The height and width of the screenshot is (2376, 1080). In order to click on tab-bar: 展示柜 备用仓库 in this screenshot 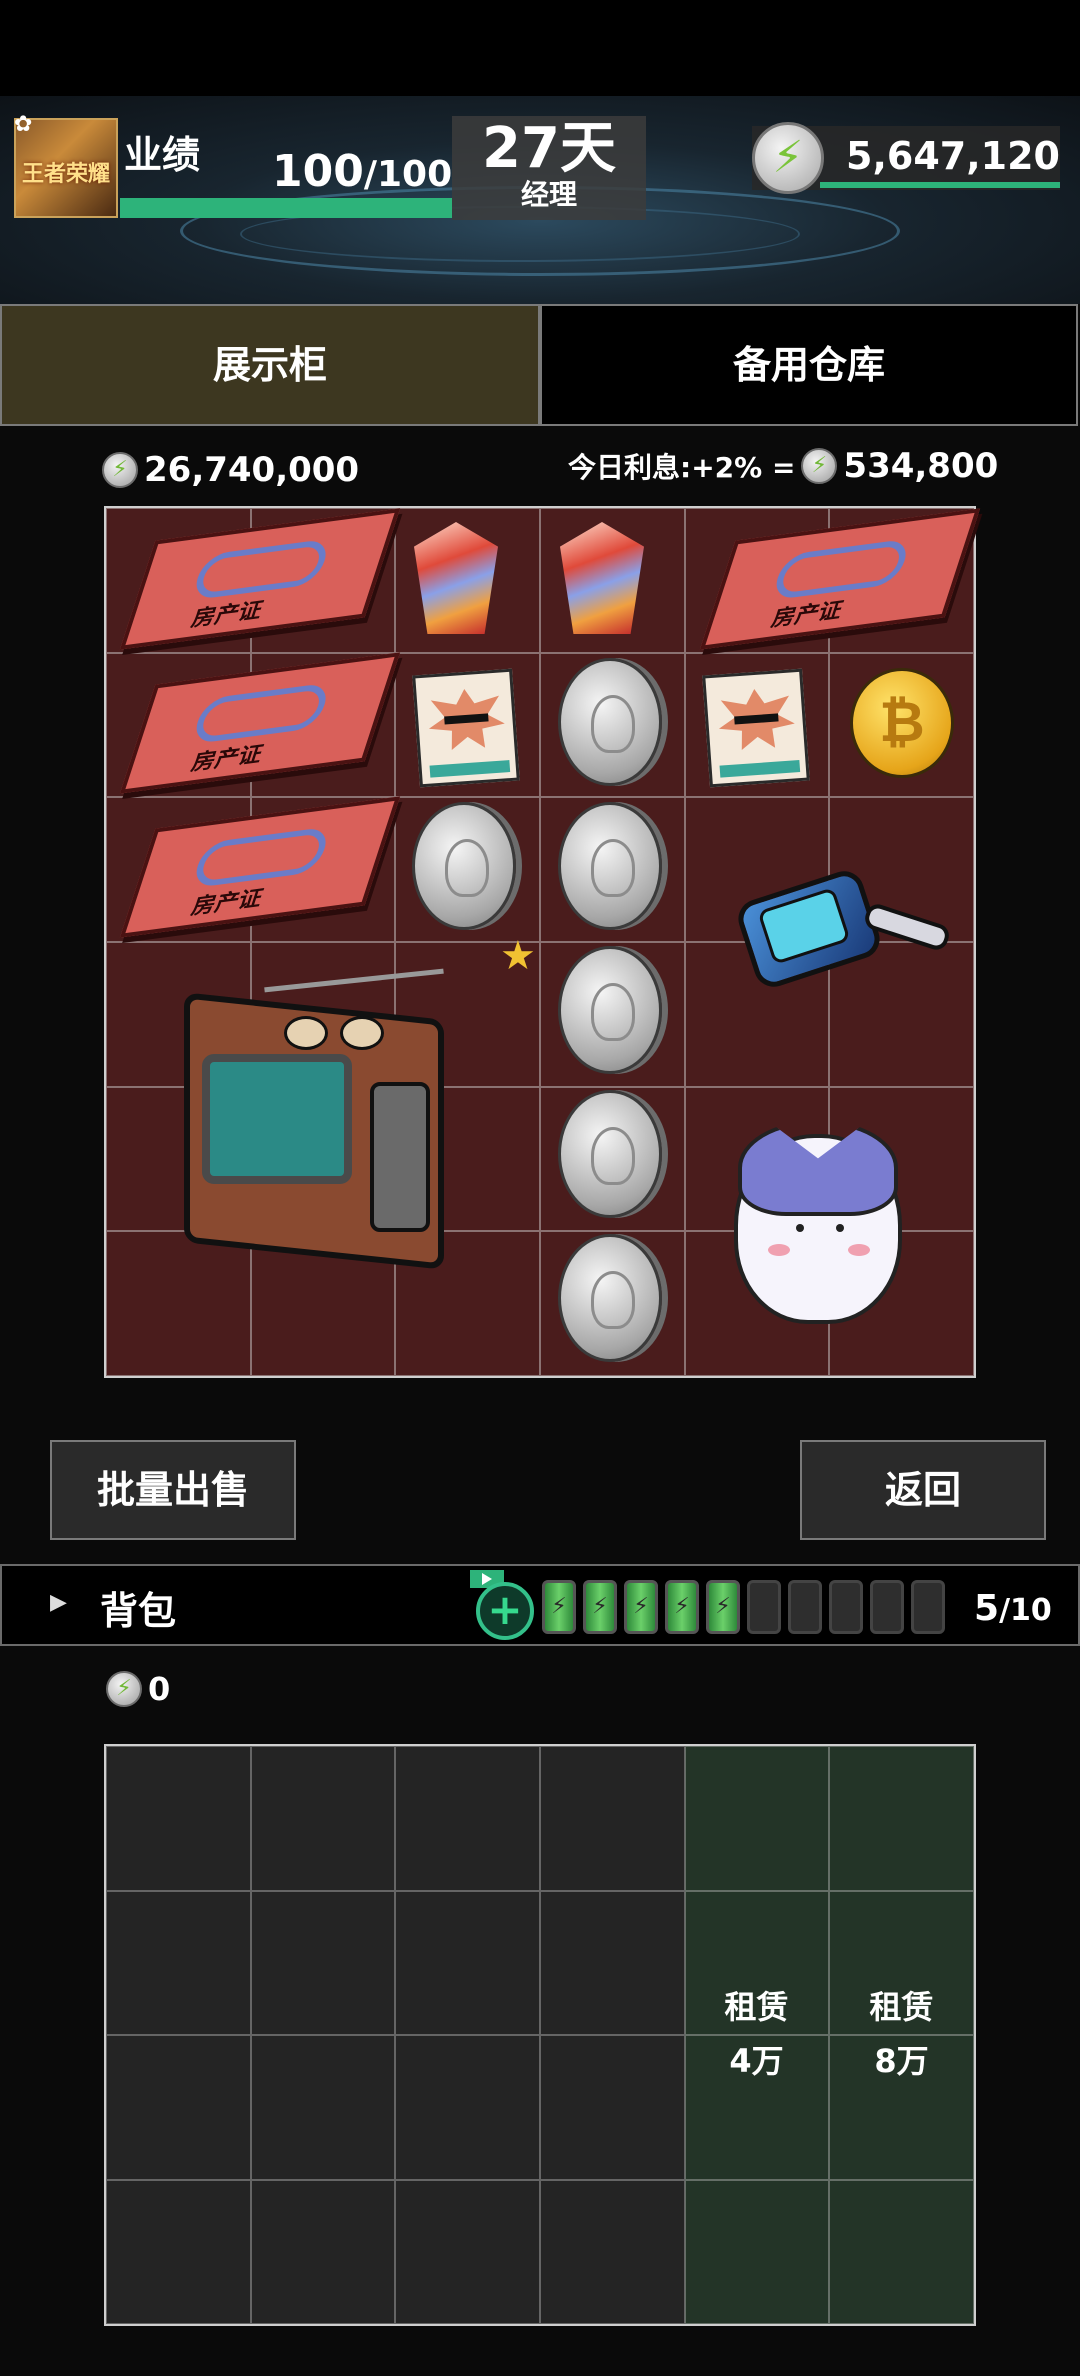, I will do `click(540, 365)`.